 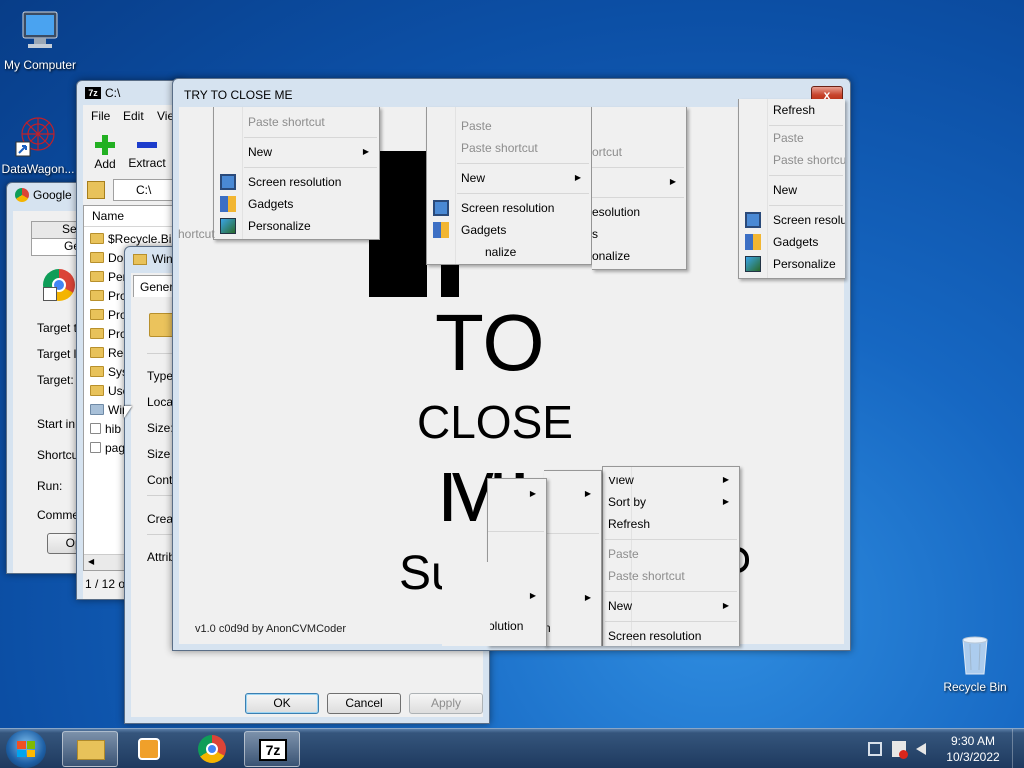 What do you see at coordinates (671, 502) in the screenshot?
I see `menu-item-sort-by: Sort by ▶` at bounding box center [671, 502].